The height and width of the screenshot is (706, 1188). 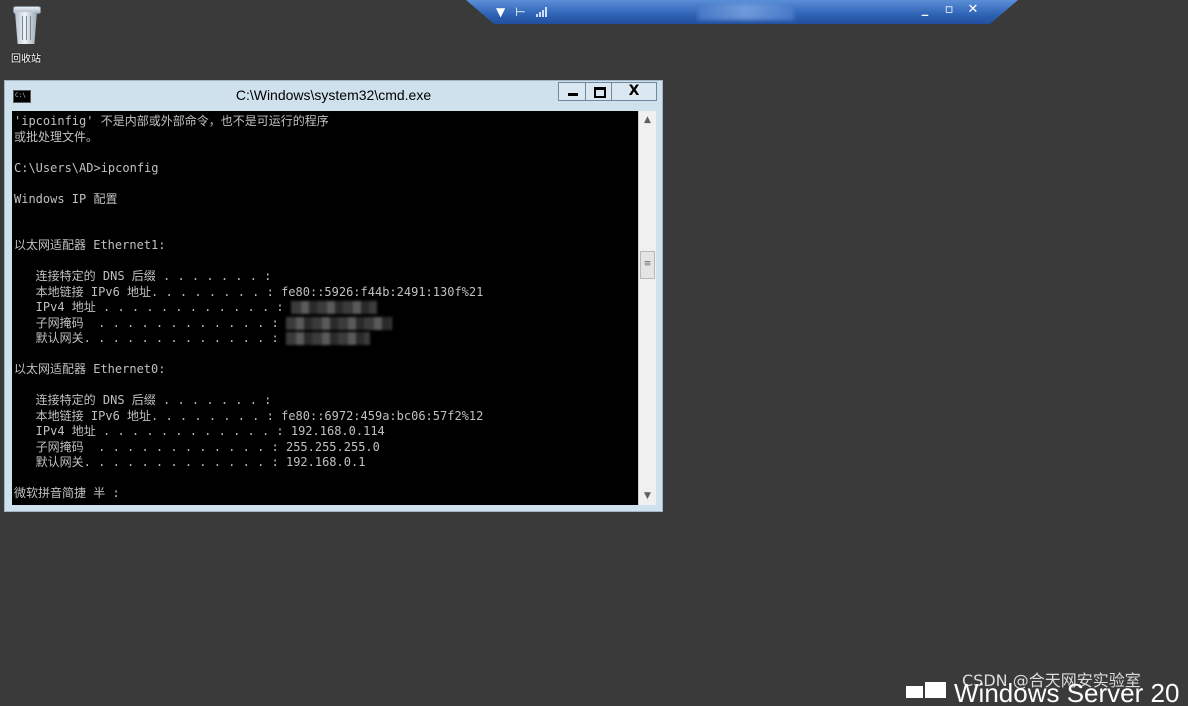 I want to click on remote-desktop-bar: ▼ ⊢ _ ▫ ✕, so click(x=742, y=12).